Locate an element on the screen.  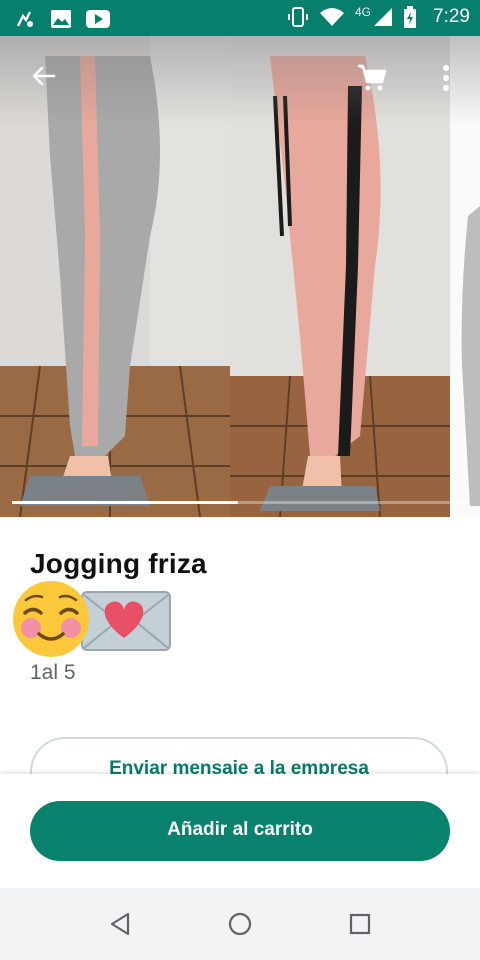
bottom-action-panel: Añadir al carrito is located at coordinates (240, 831).